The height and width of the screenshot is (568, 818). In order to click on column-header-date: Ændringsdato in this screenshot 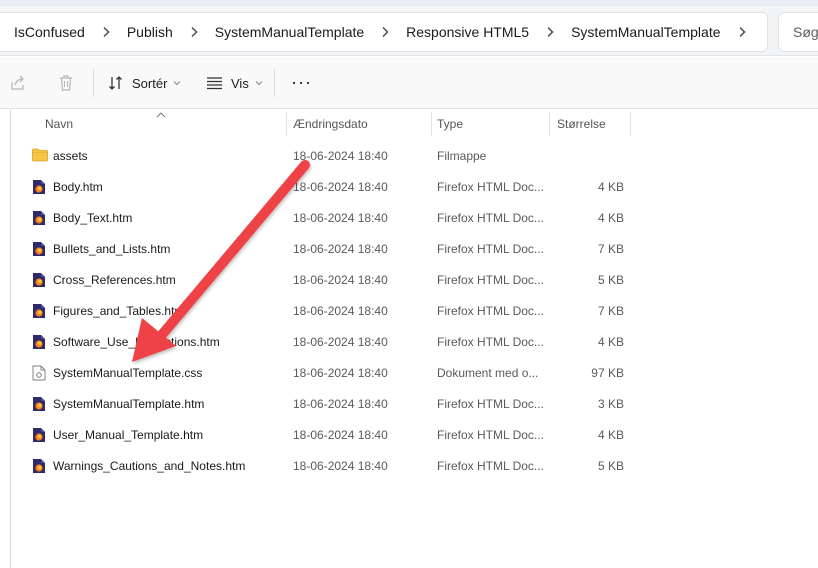, I will do `click(330, 124)`.